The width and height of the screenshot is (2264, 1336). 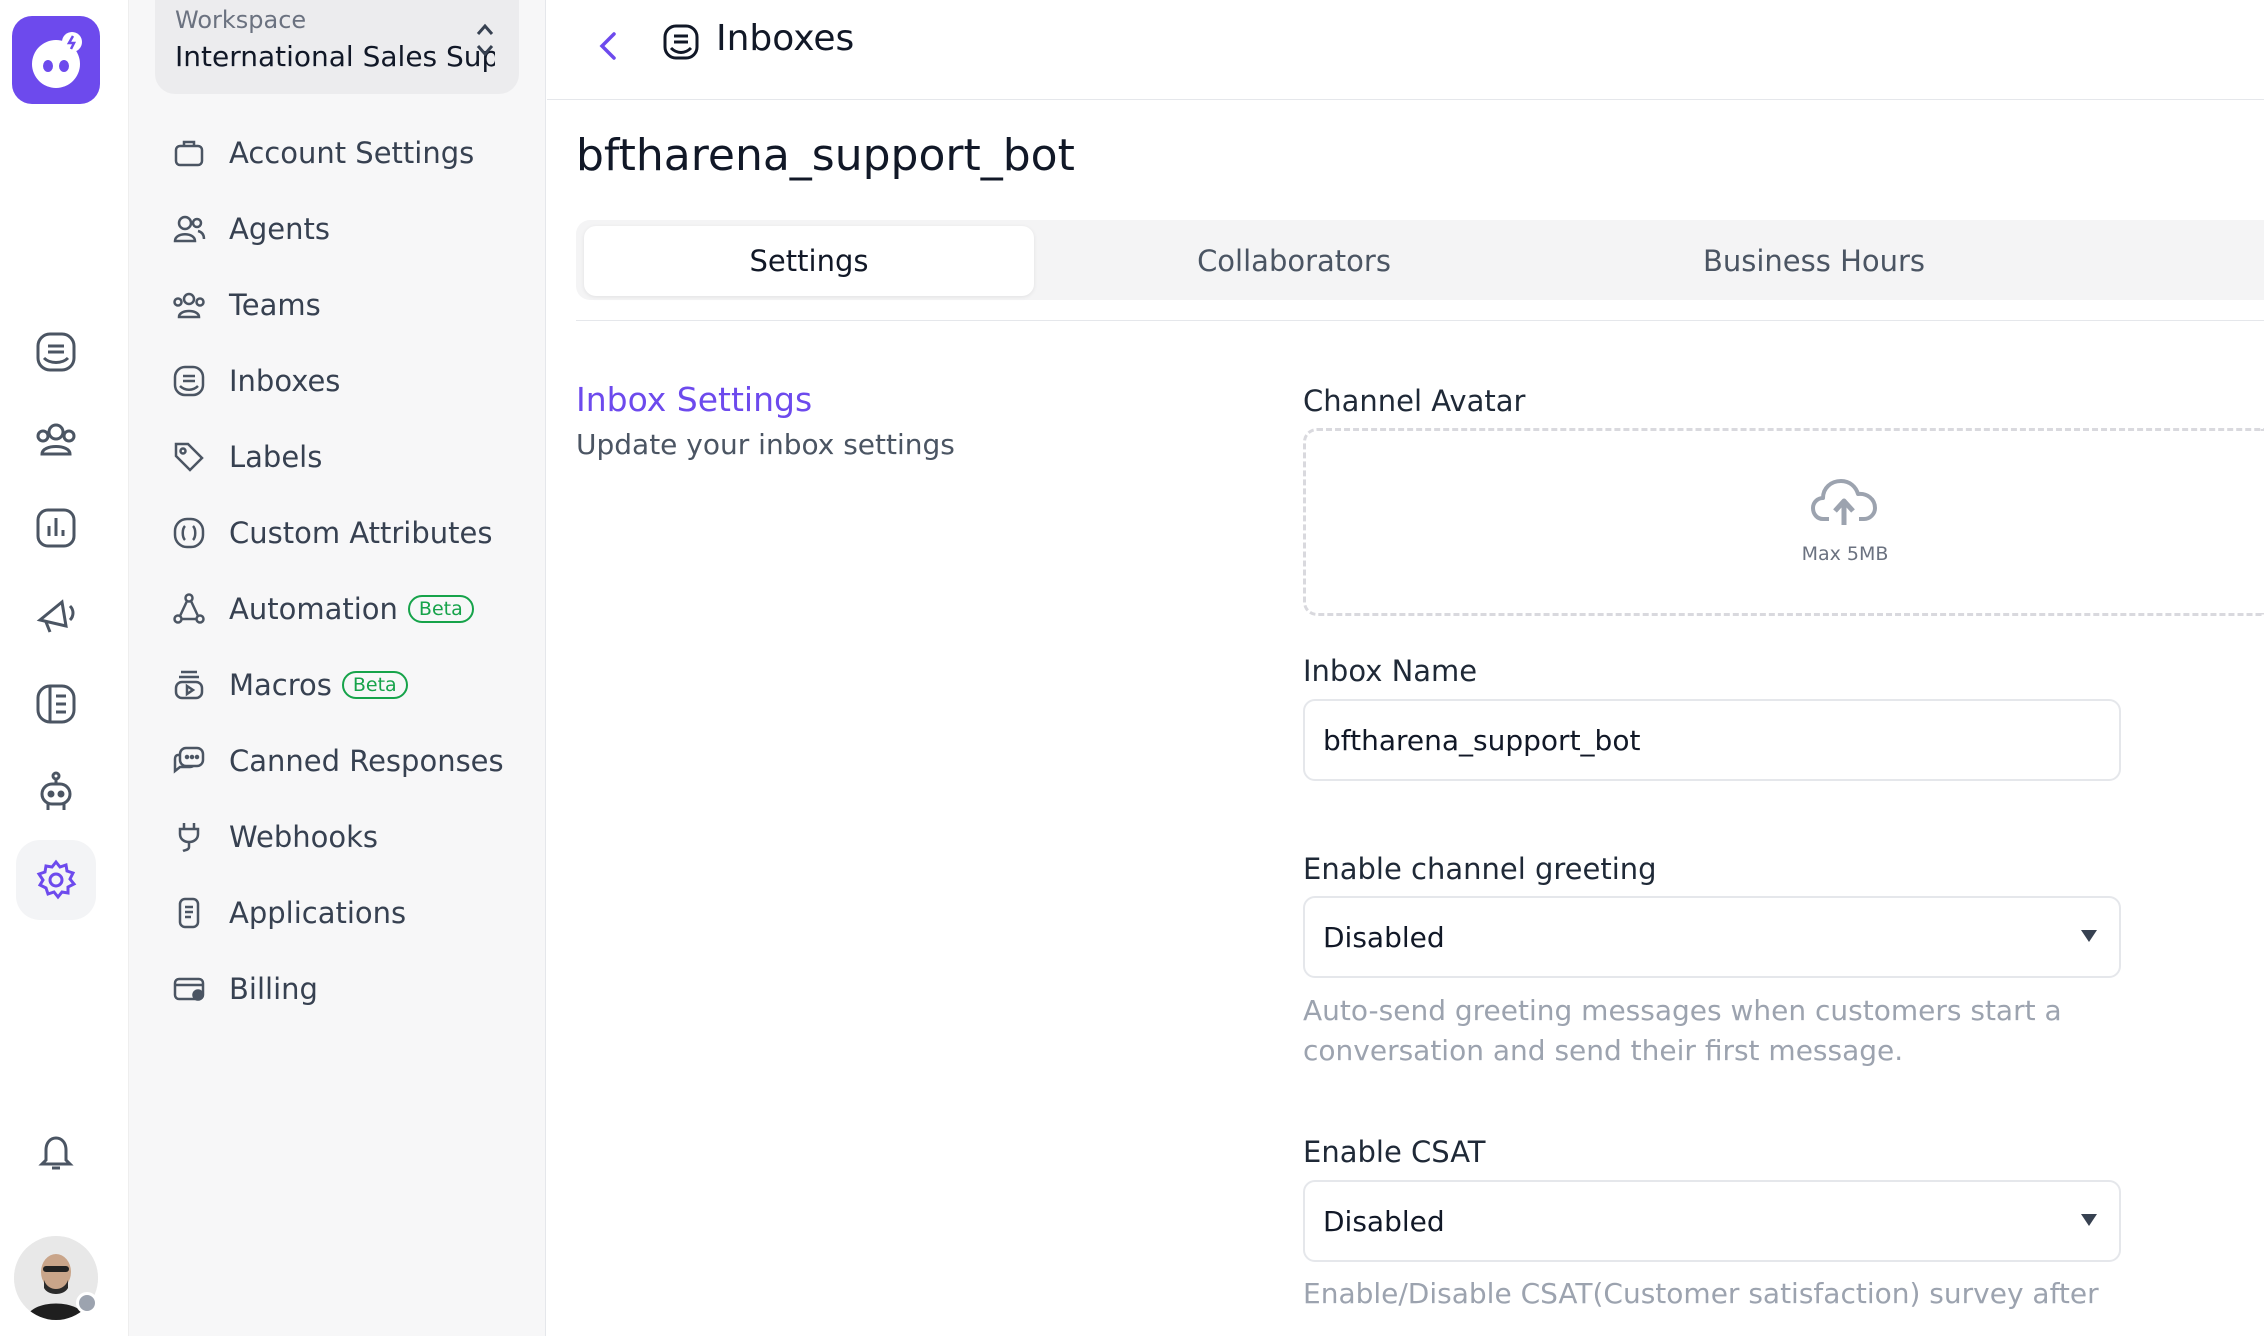 I want to click on primary-rail, so click(x=64, y=668).